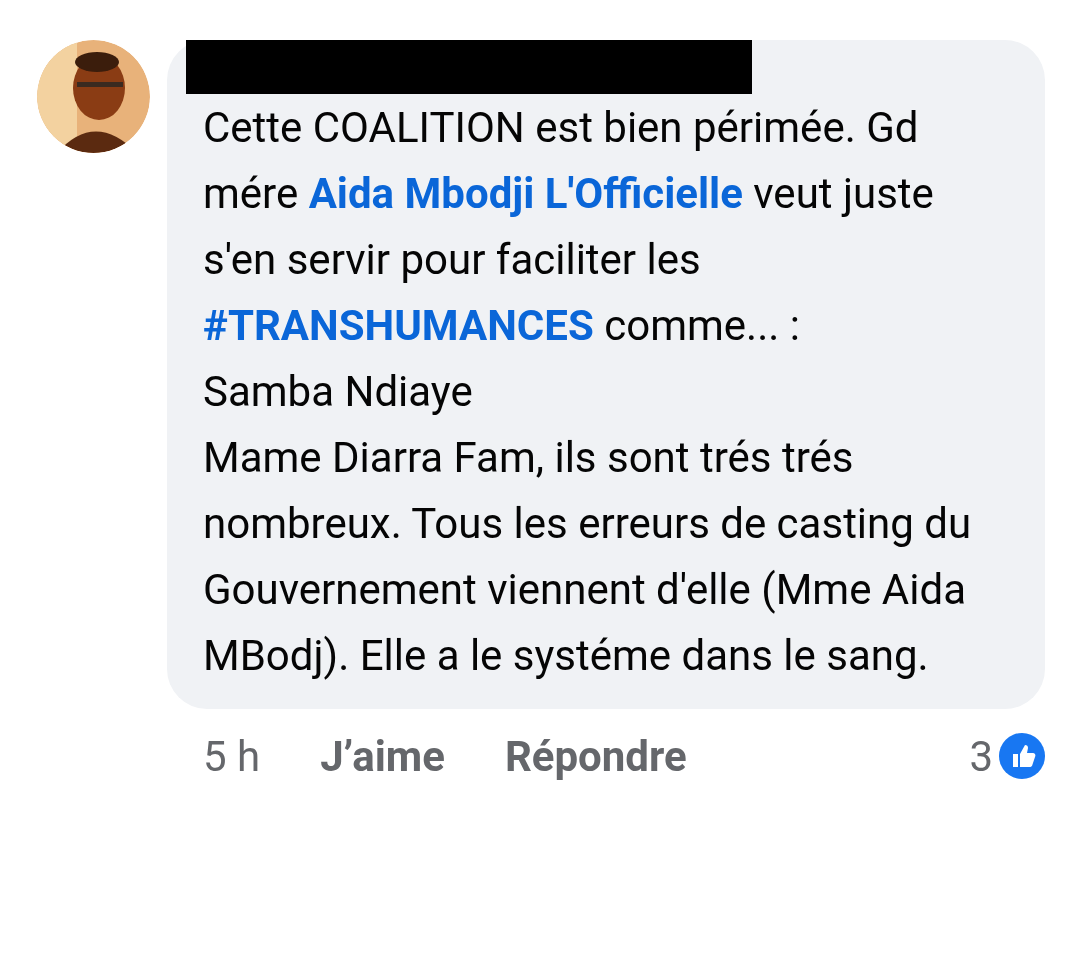 This screenshot has height=957, width=1080. Describe the element at coordinates (525, 193) in the screenshot. I see `link: Aida Mbodji L'Officielle` at that location.